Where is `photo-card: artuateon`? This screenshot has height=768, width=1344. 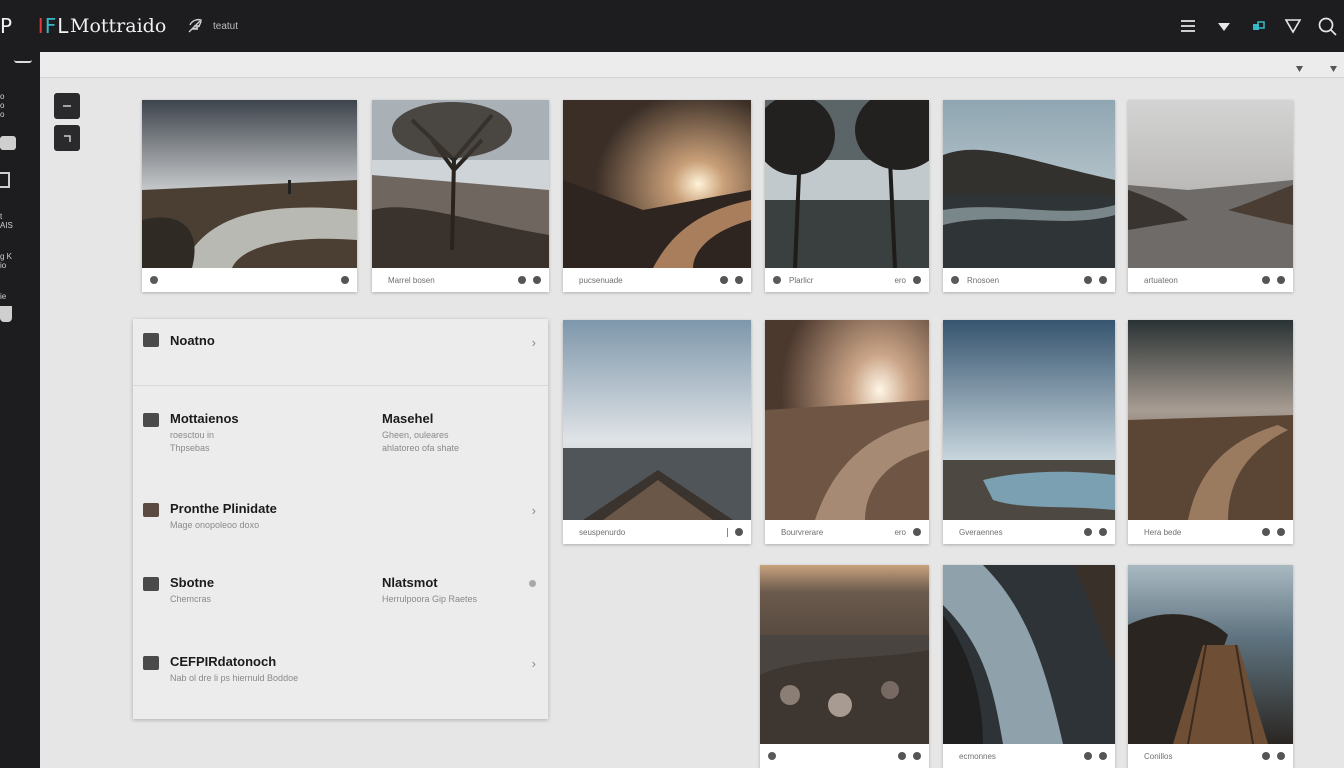
photo-card: artuateon is located at coordinates (1210, 196).